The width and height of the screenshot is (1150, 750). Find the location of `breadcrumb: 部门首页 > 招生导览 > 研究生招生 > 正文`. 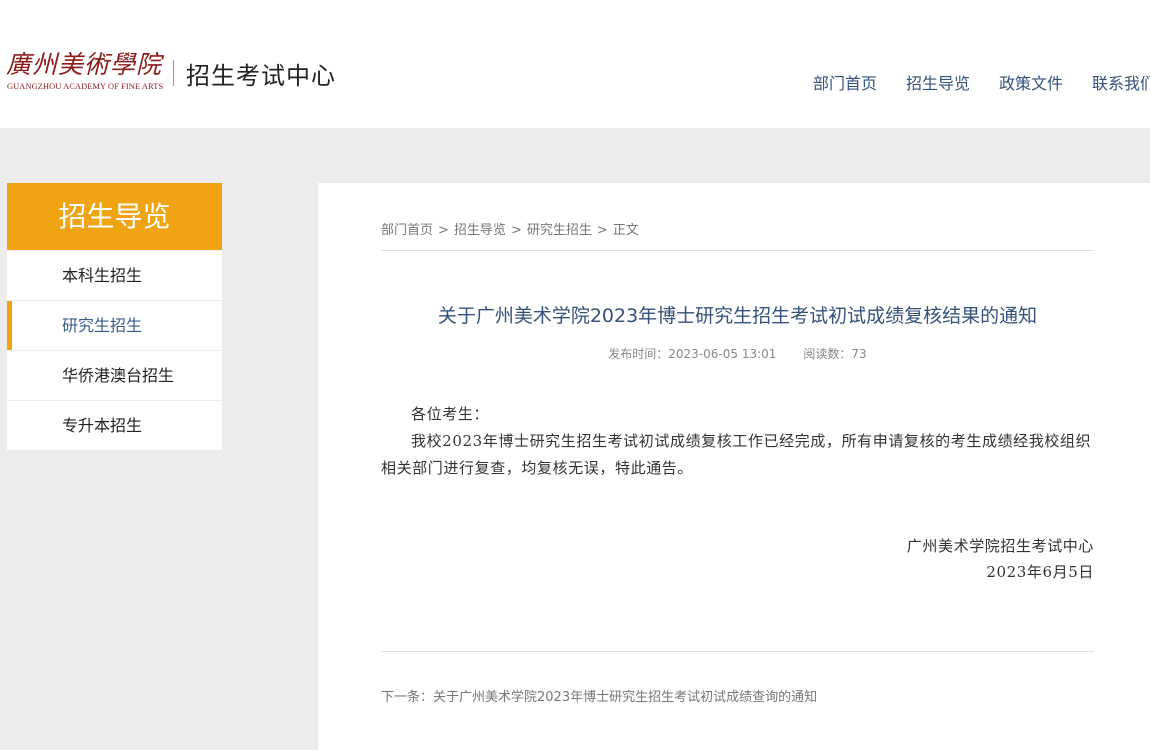

breadcrumb: 部门首页 > 招生导览 > 研究生招生 > 正文 is located at coordinates (510, 228).